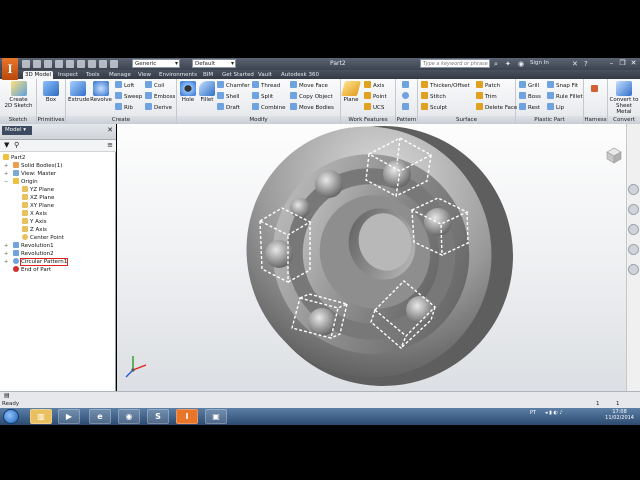 The width and height of the screenshot is (640, 480). Describe the element at coordinates (496, 64) in the screenshot. I see `binoculars-icon: ⌕` at that location.